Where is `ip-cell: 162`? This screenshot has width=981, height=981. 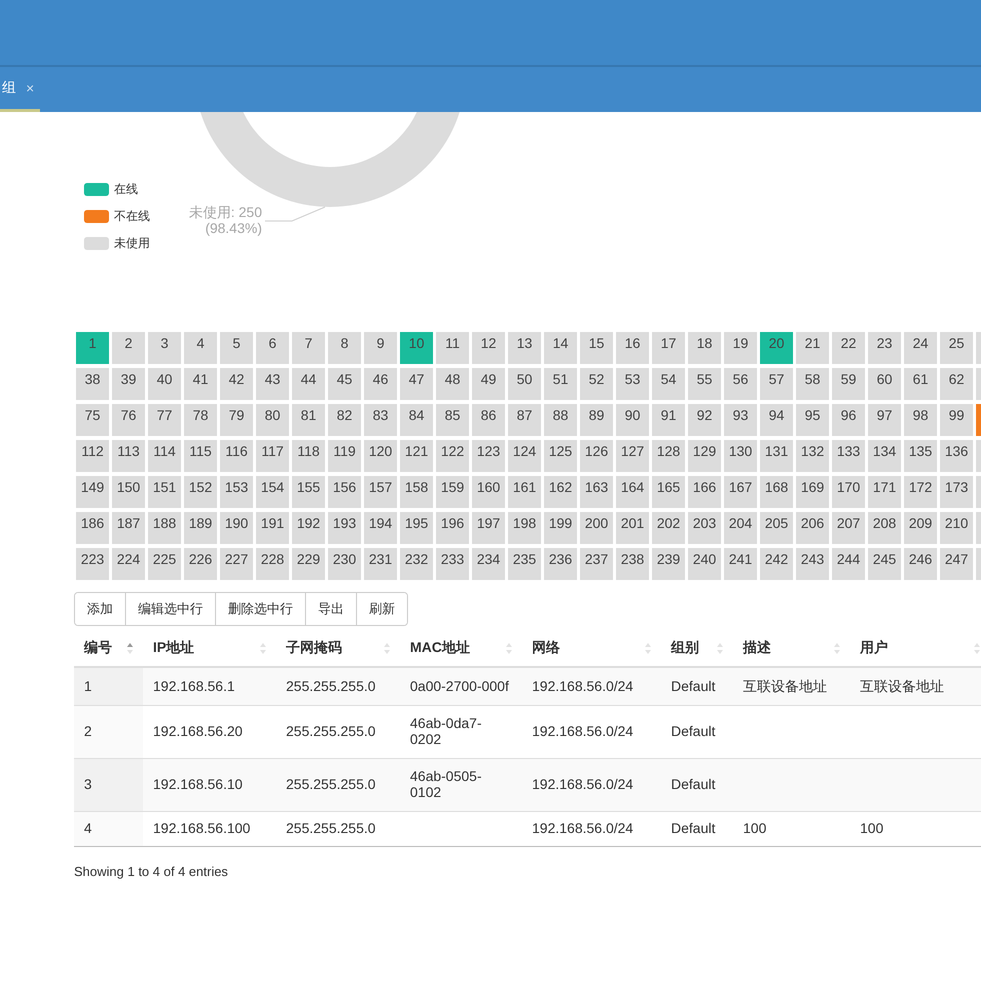 ip-cell: 162 is located at coordinates (560, 492).